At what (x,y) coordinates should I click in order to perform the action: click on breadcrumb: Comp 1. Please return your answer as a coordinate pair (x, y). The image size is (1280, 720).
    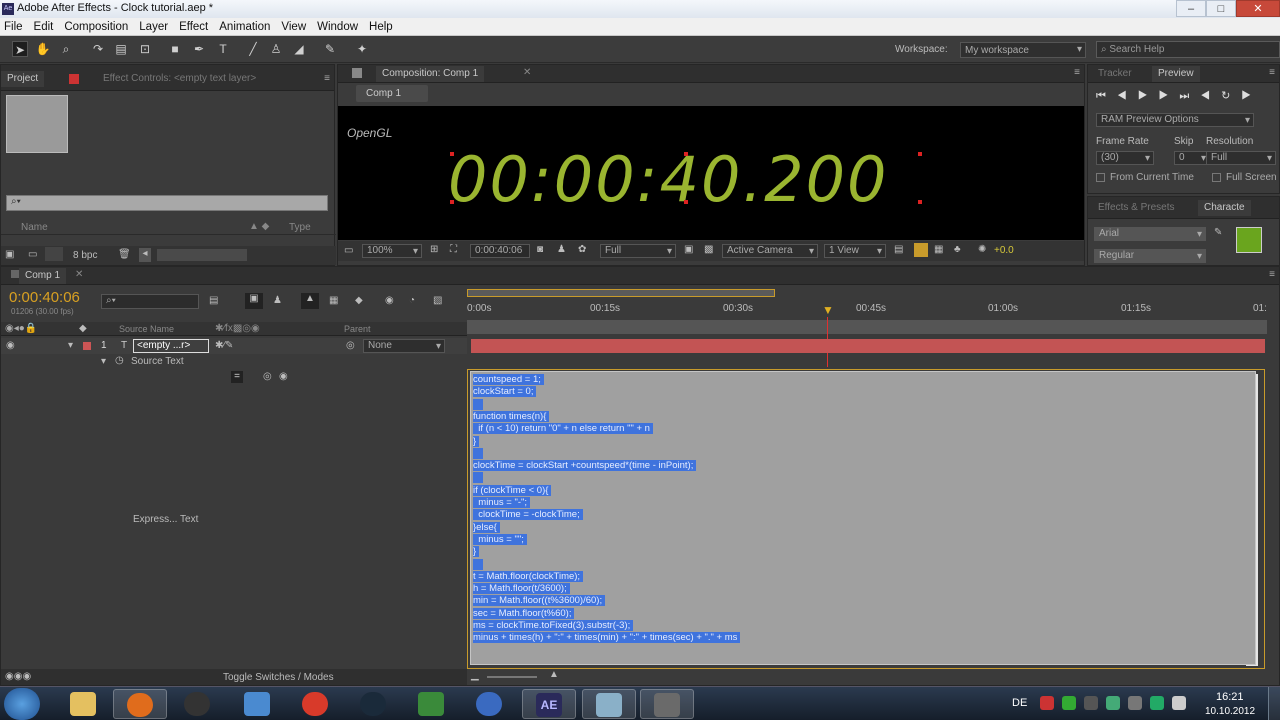
    Looking at the image, I should click on (392, 93).